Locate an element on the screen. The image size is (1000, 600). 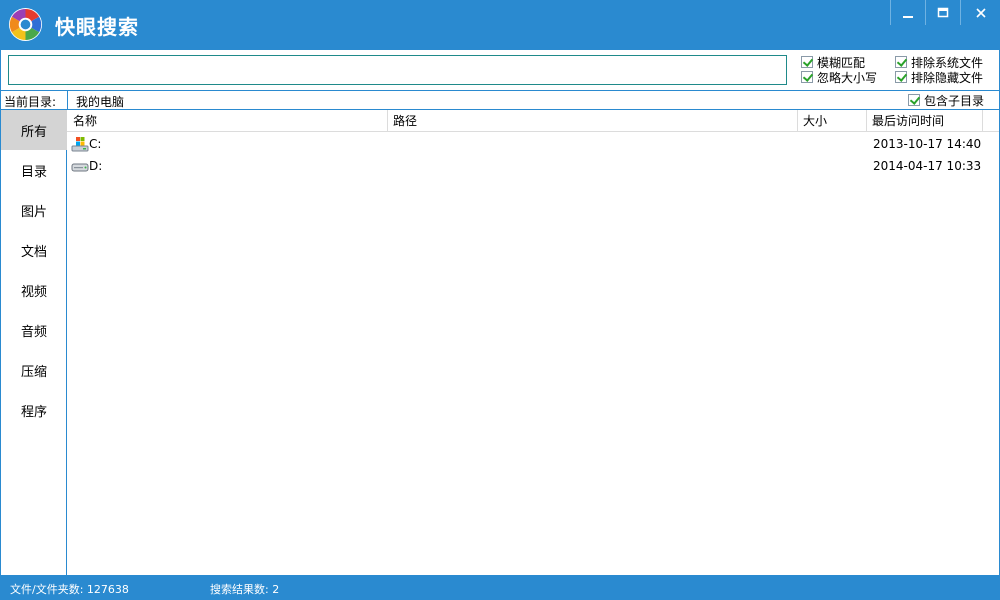
hard-drive-icon is located at coordinates (80, 167).